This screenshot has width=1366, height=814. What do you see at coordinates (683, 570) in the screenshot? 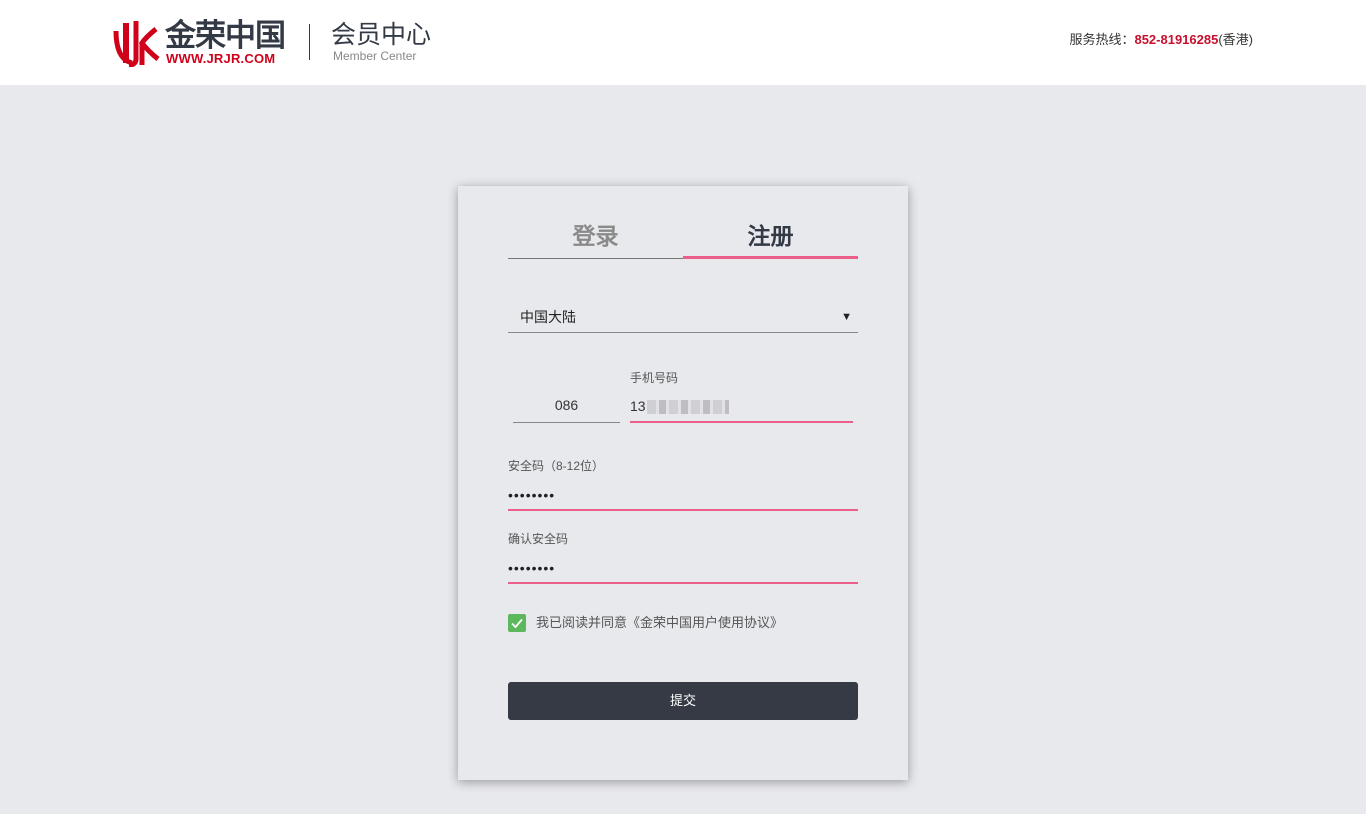
I see `confirm-password-input: ••••••••` at bounding box center [683, 570].